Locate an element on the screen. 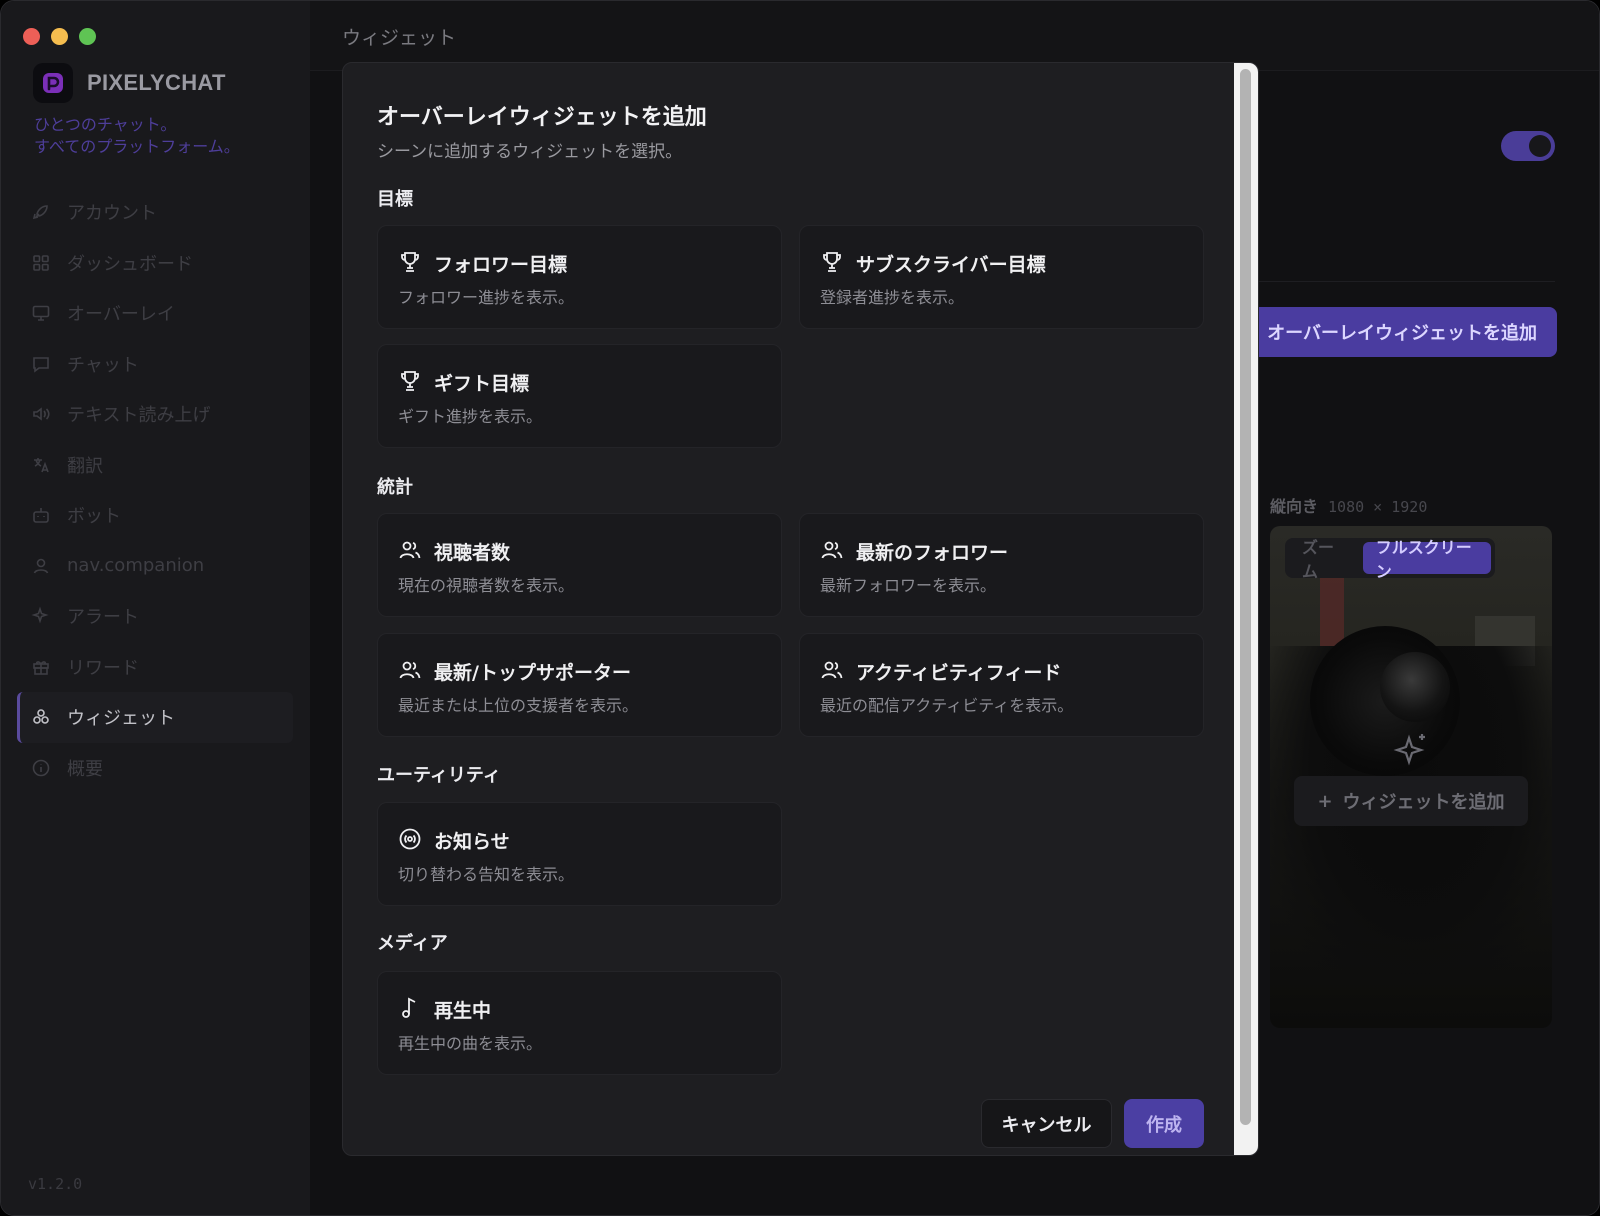  app-logo-icon is located at coordinates (53, 83).